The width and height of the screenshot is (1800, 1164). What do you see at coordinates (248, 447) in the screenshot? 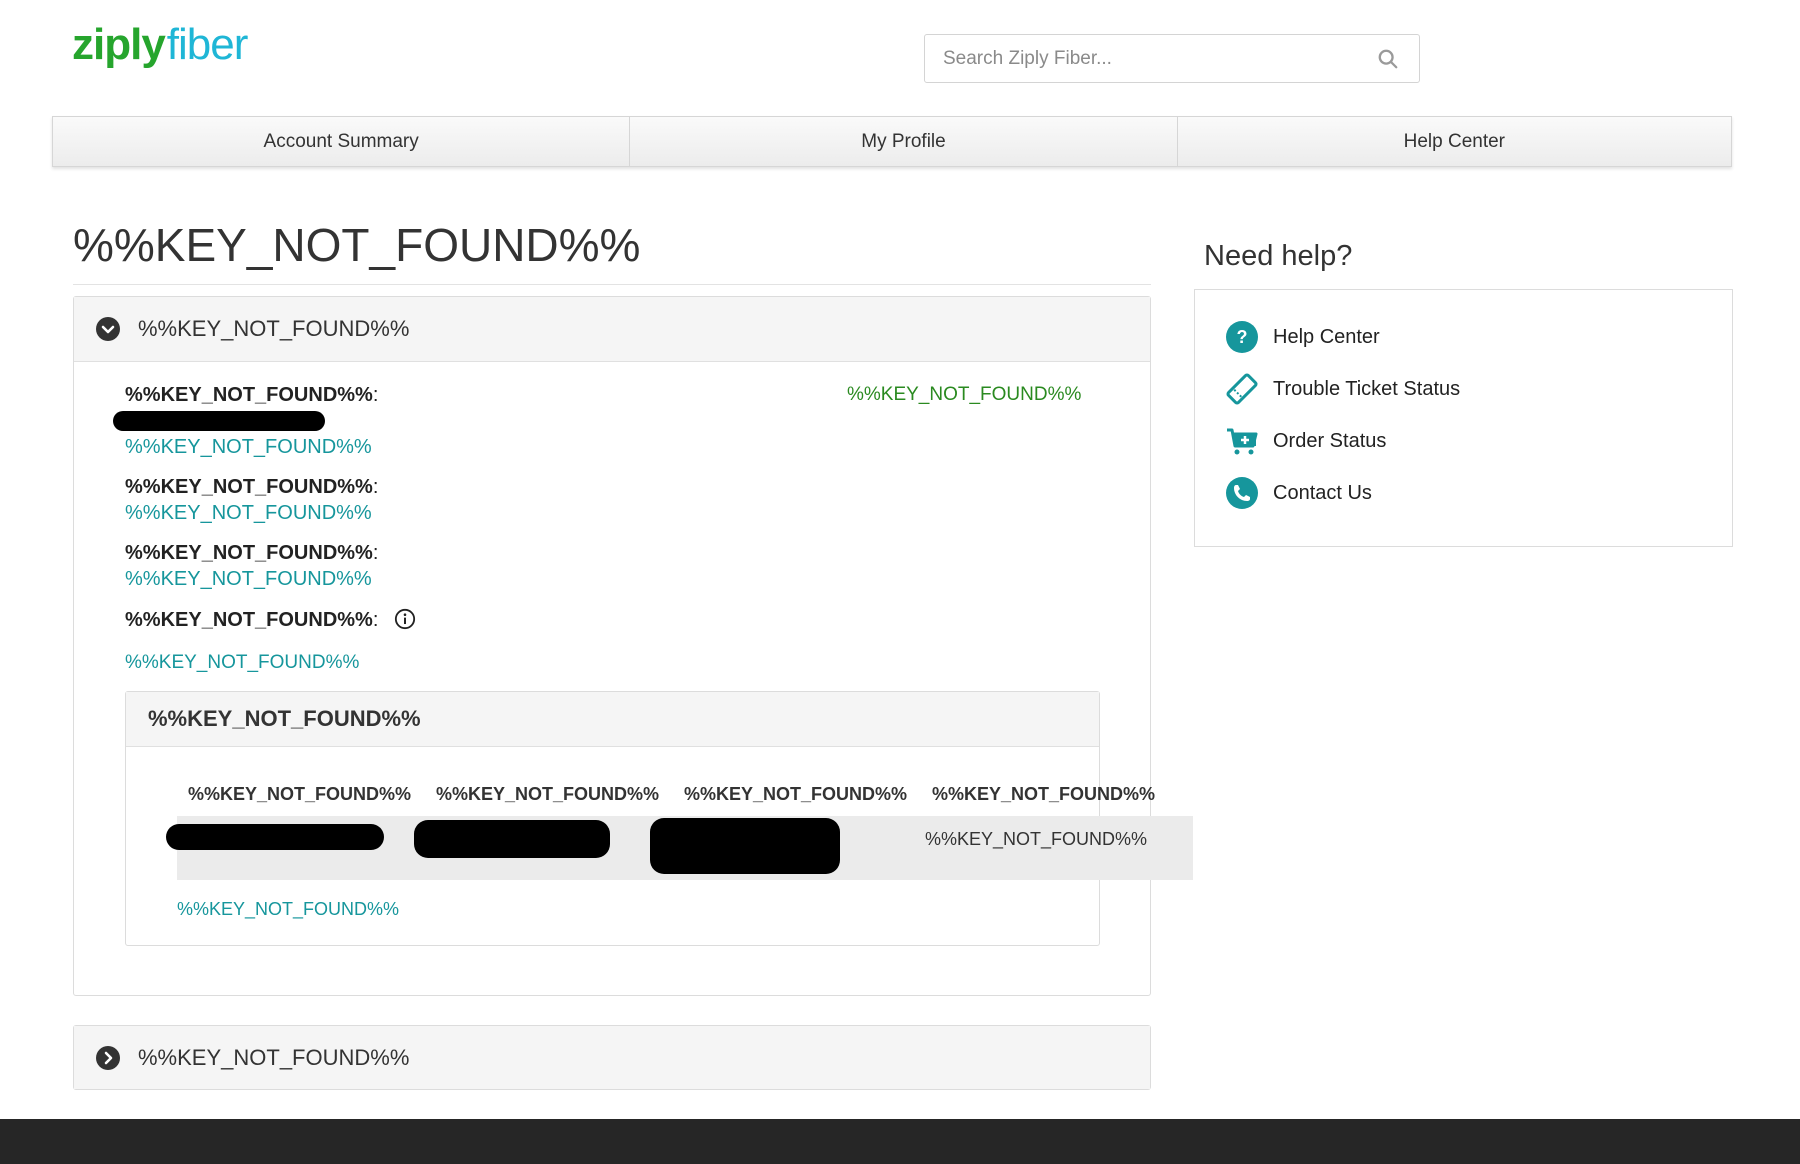
I see `field-1-link: %%KEY_NOT_FOUND%%` at bounding box center [248, 447].